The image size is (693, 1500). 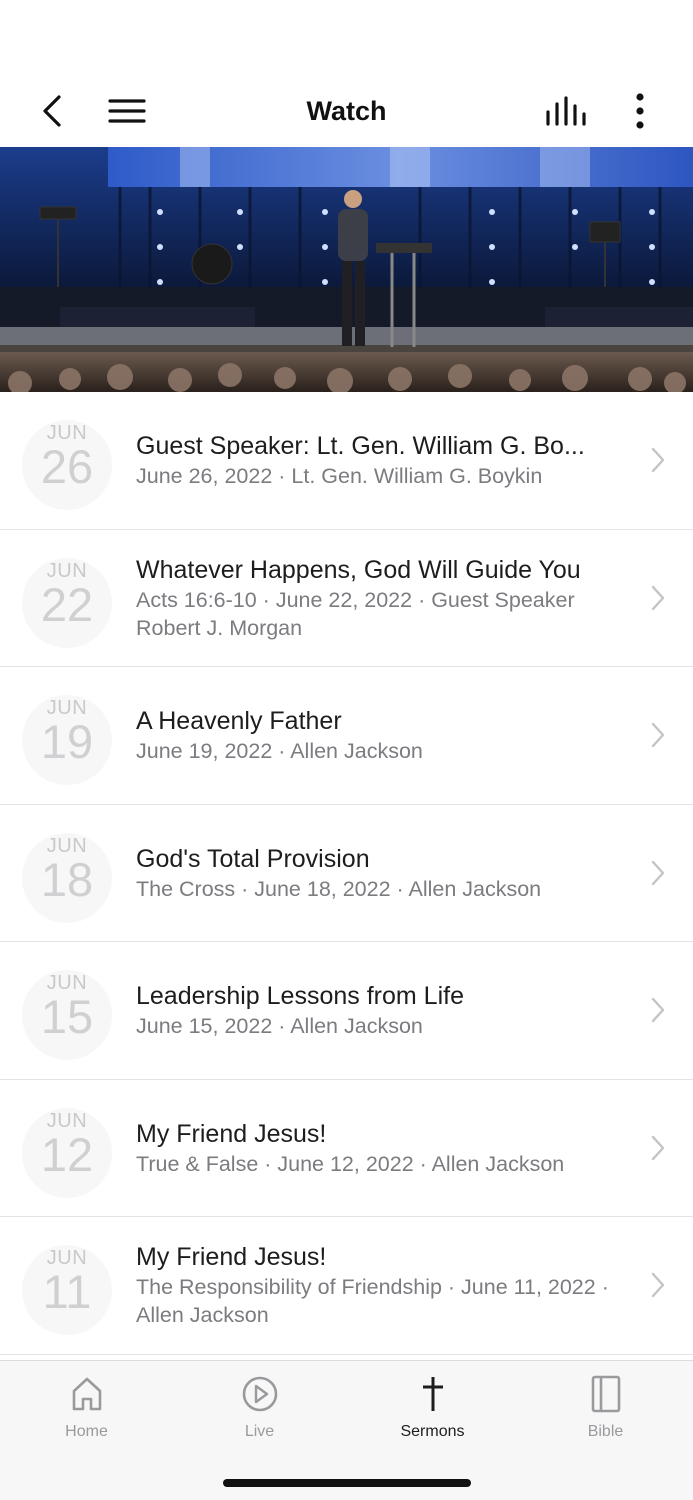 I want to click on date-day: 22, so click(x=67, y=604).